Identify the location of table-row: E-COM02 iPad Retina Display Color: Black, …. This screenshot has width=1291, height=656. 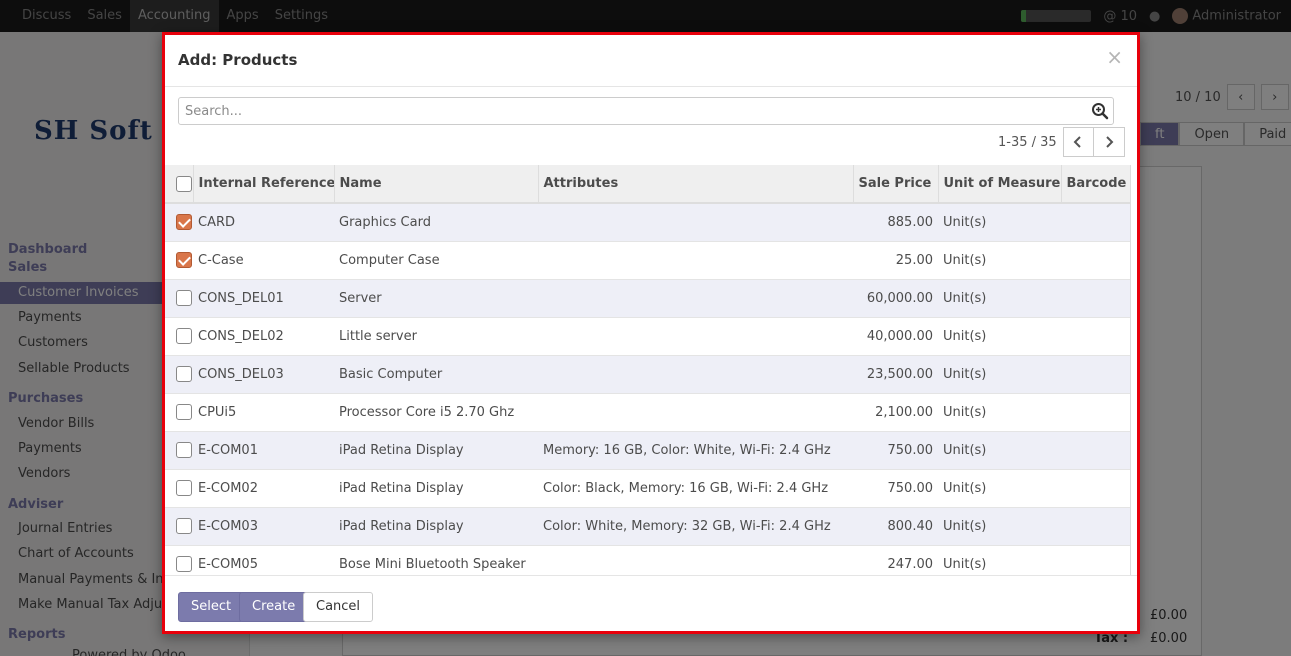
(647, 487).